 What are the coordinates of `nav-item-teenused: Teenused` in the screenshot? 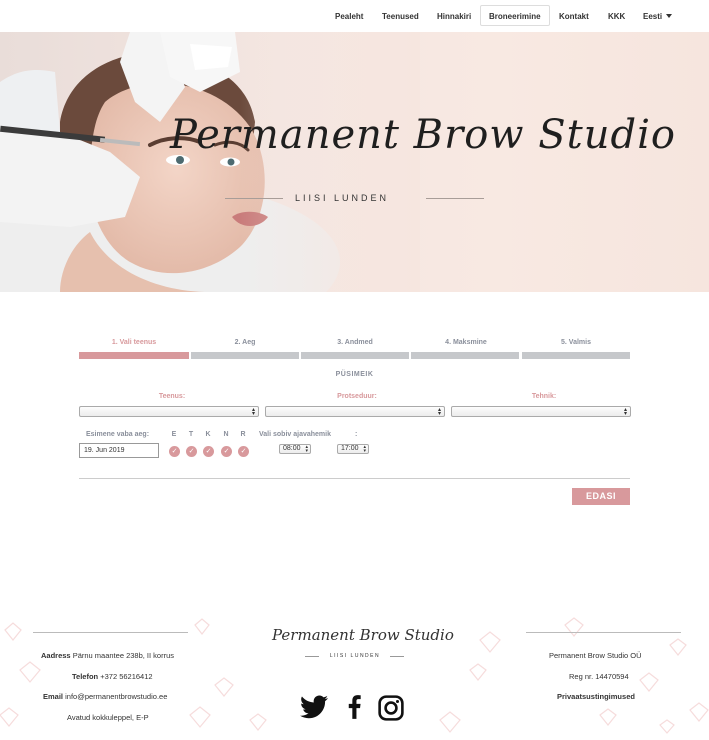 It's located at (400, 16).